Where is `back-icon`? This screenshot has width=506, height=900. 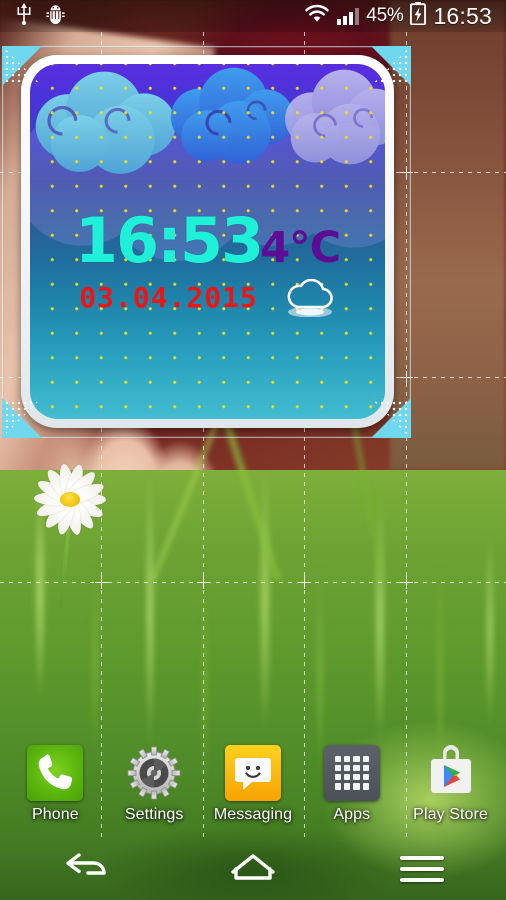
back-icon is located at coordinates (84, 869).